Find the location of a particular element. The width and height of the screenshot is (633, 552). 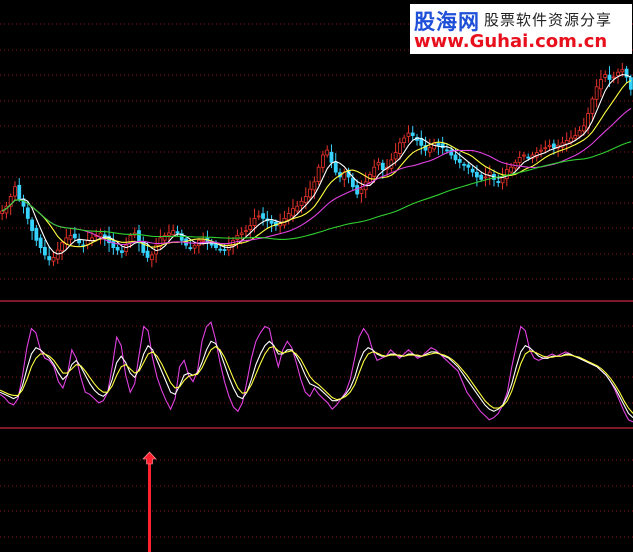

watermark-logo: 股海网 股票软件资源分享 www.Guhai.com.cn is located at coordinates (521, 29).